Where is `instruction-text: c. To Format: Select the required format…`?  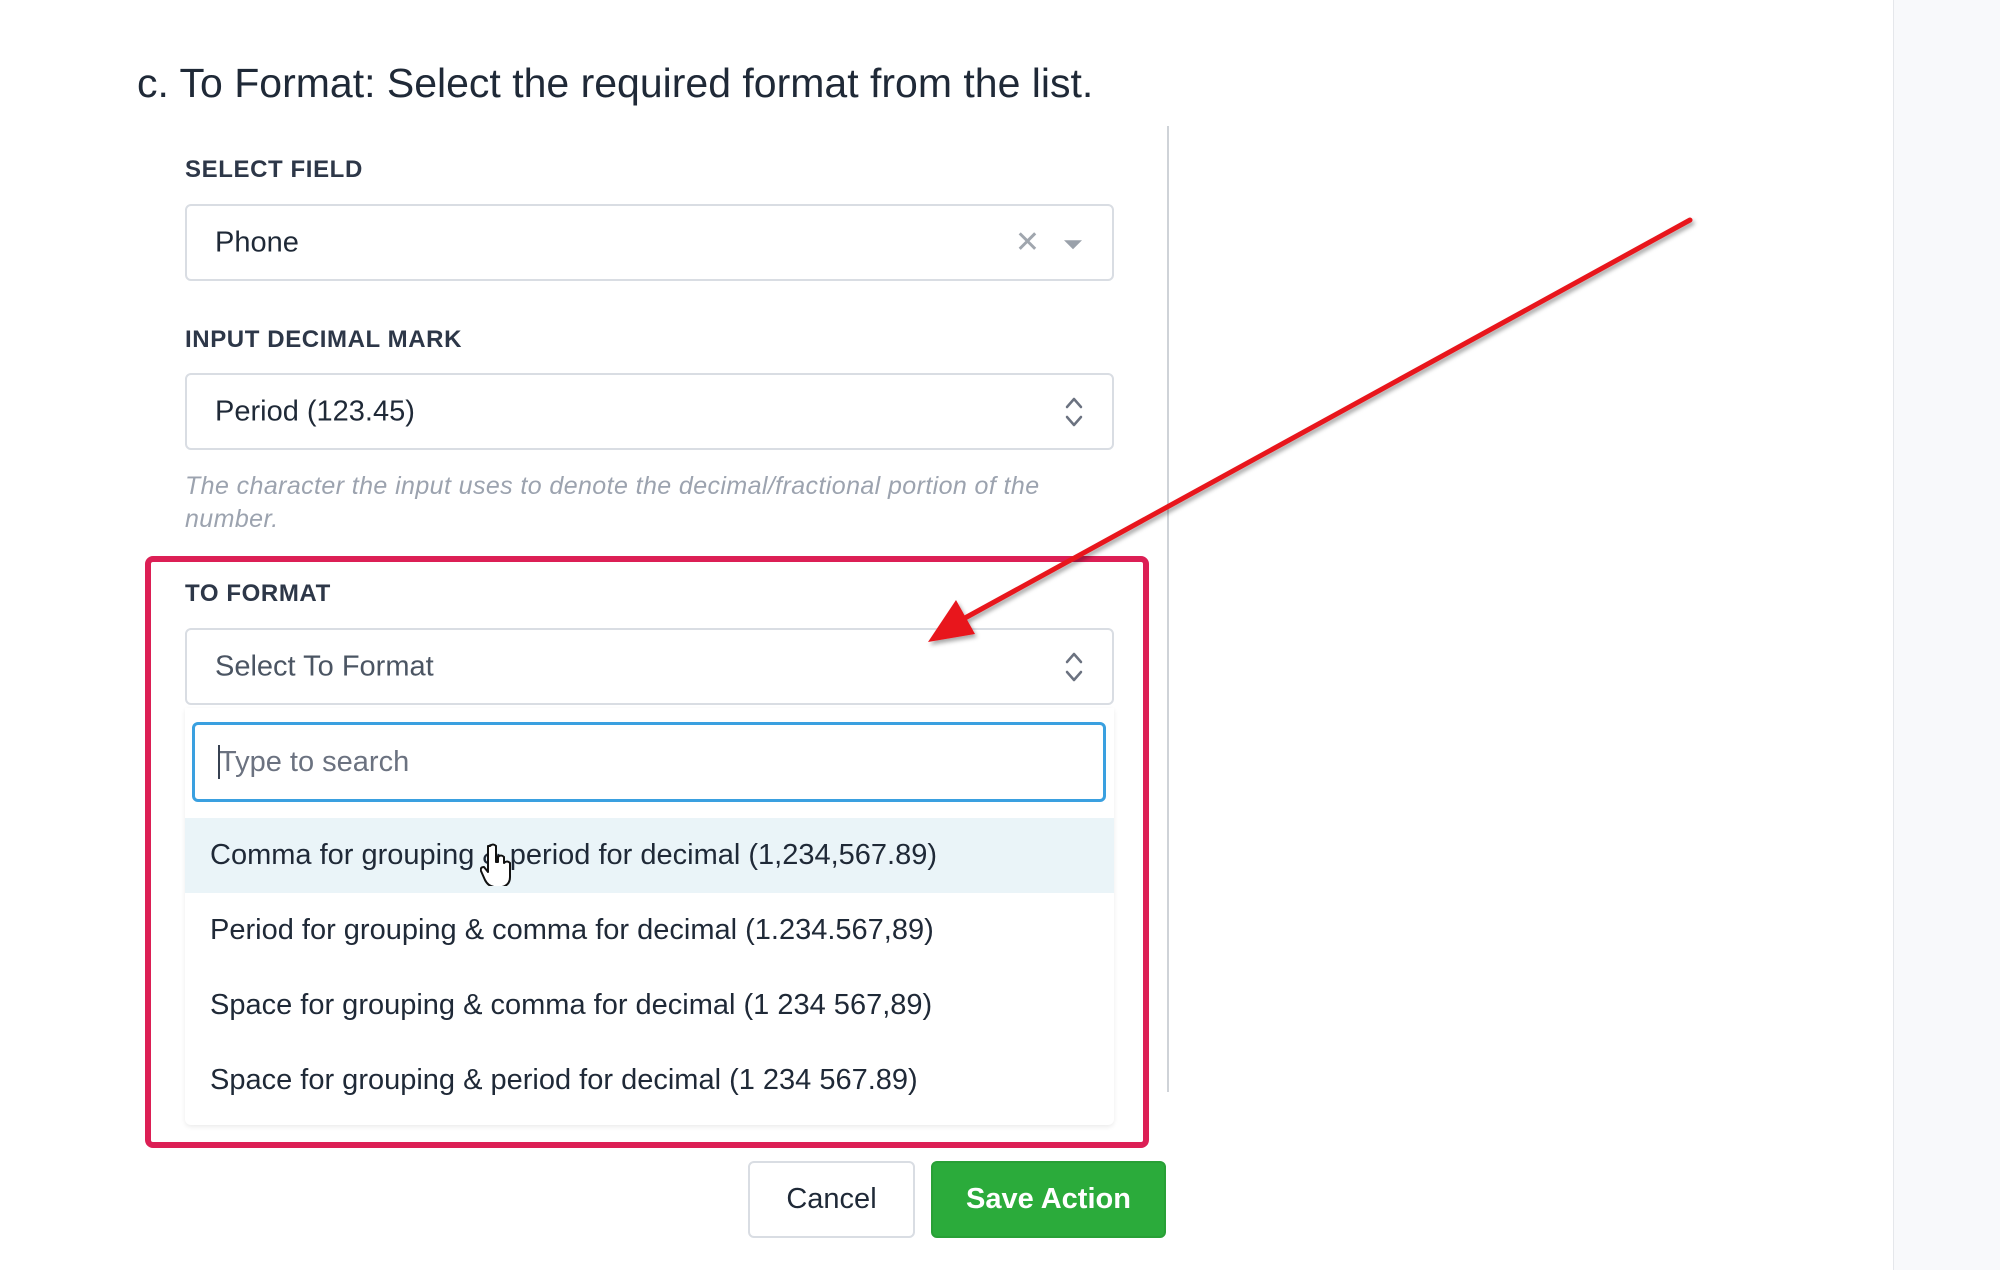 instruction-text: c. To Format: Select the required format… is located at coordinates (615, 83).